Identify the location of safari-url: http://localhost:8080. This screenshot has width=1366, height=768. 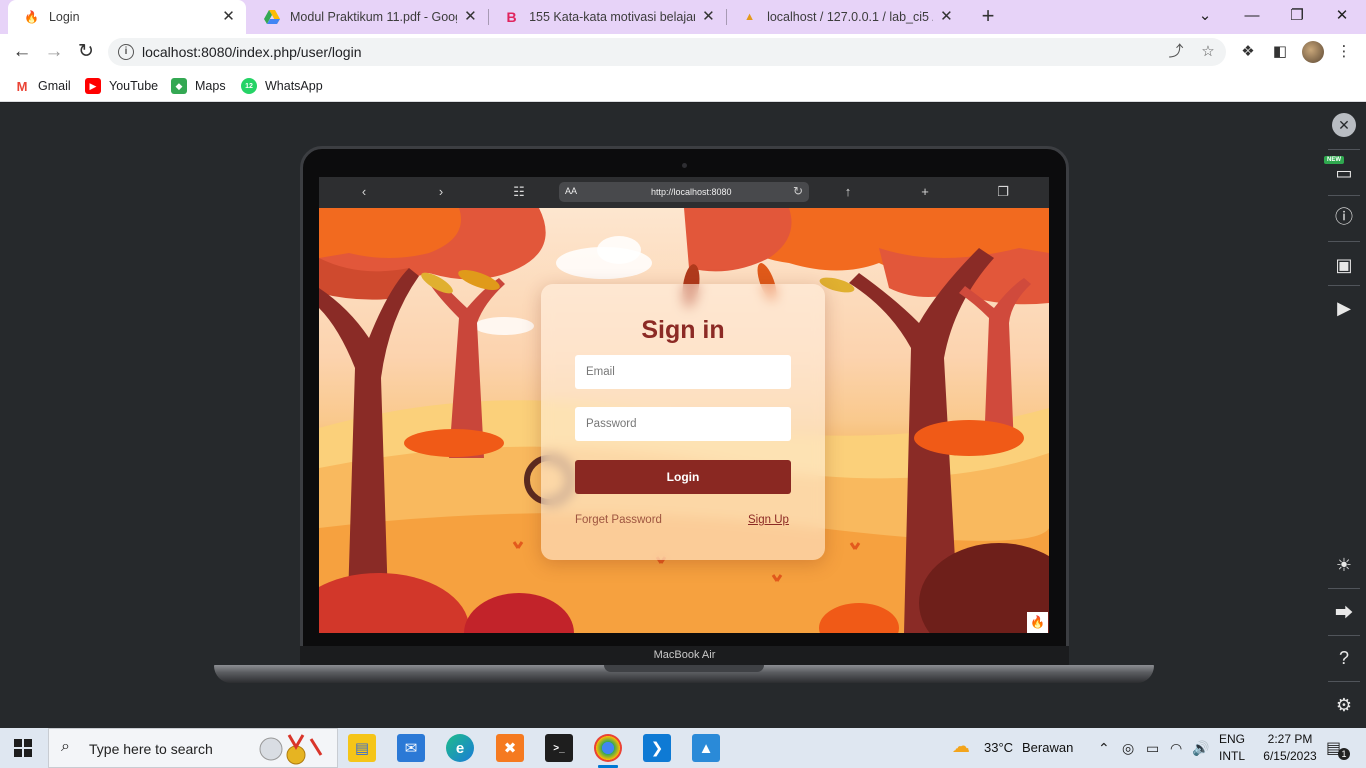
(691, 192).